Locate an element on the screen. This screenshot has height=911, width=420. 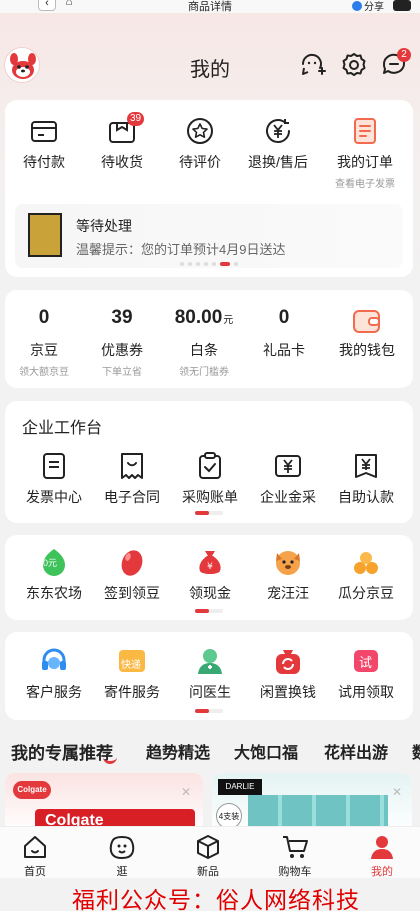
activities-card: 0元 东东农场 签到领豆 ¥ 领现金 宠汪汪 瓜分京豆 is located at coordinates (209, 577).